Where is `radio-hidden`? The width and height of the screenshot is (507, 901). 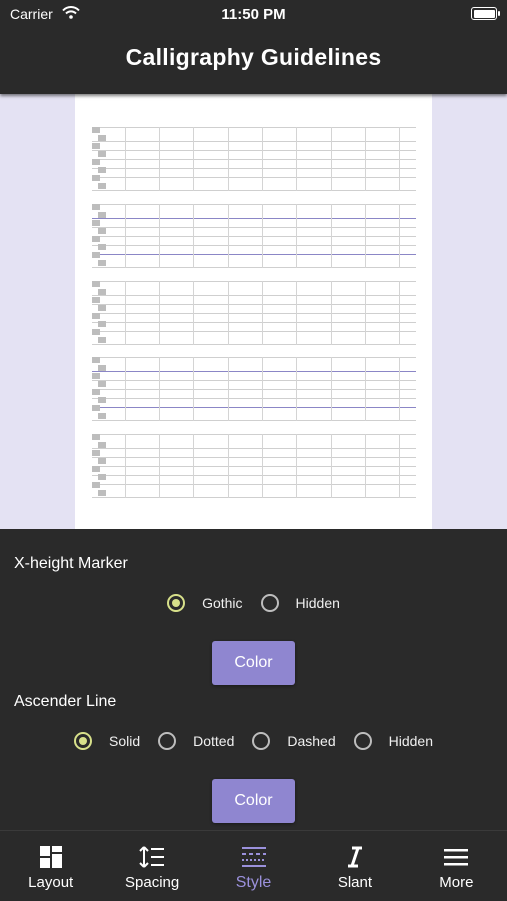 radio-hidden is located at coordinates (269, 603).